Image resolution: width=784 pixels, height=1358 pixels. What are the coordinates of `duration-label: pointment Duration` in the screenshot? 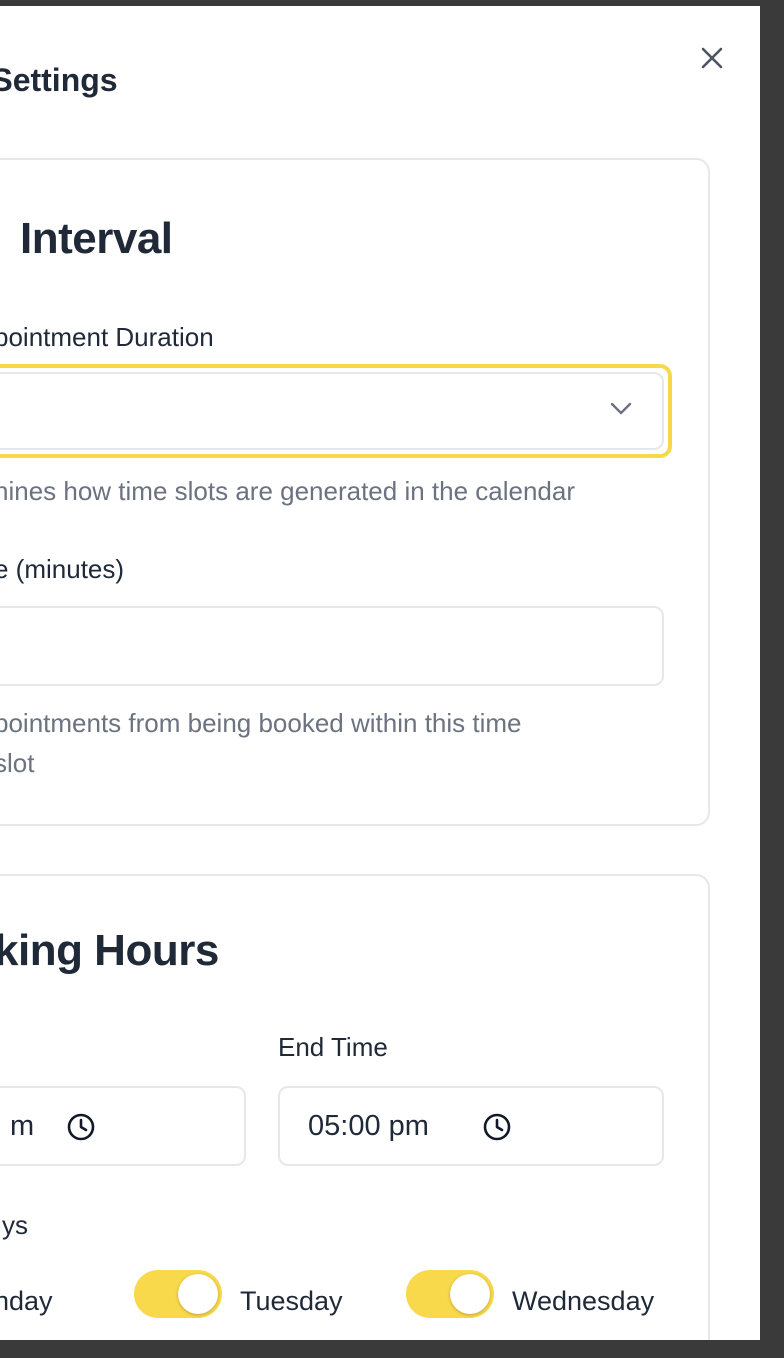 It's located at (107, 337).